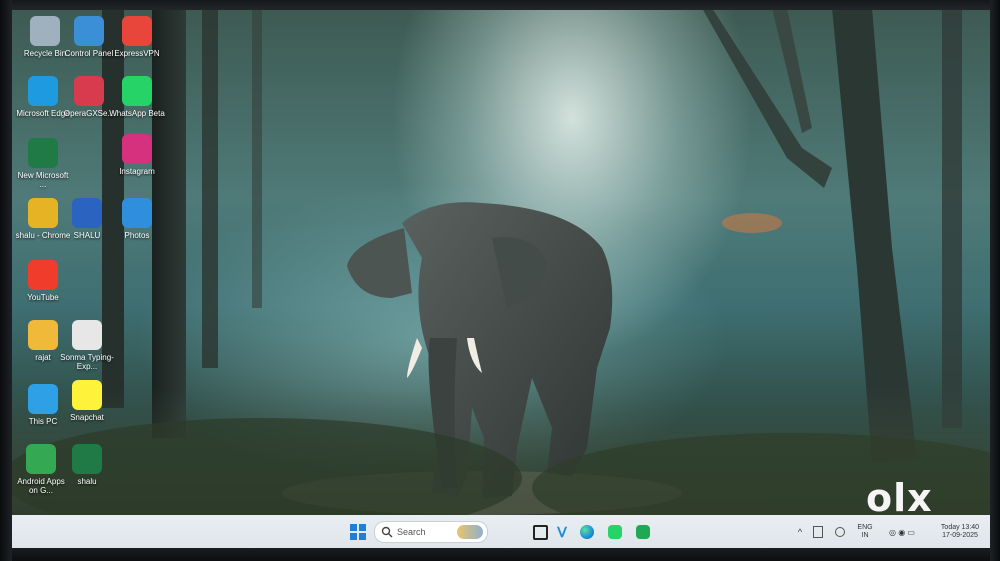  I want to click on desktop-icon-label: shalu, so click(87, 481).